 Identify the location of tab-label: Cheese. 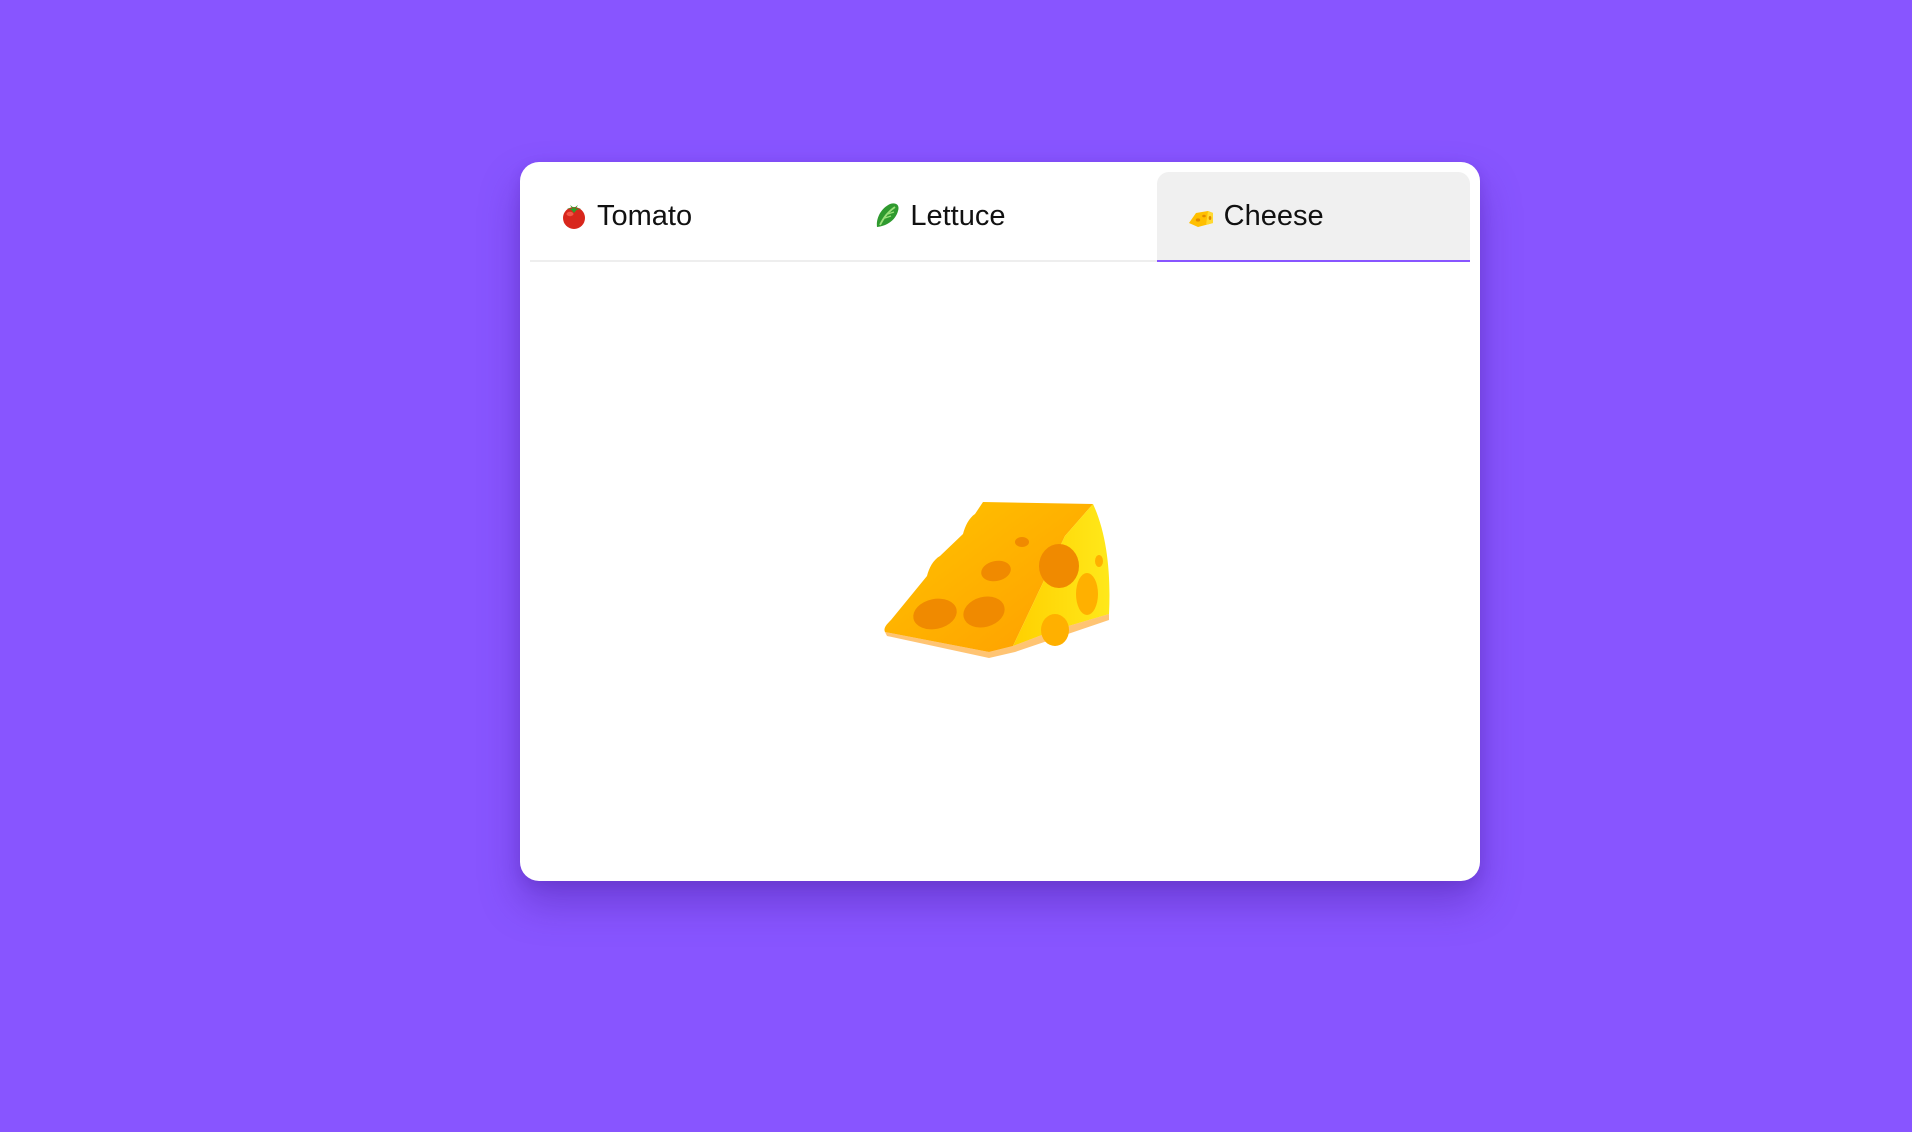
(1273, 215).